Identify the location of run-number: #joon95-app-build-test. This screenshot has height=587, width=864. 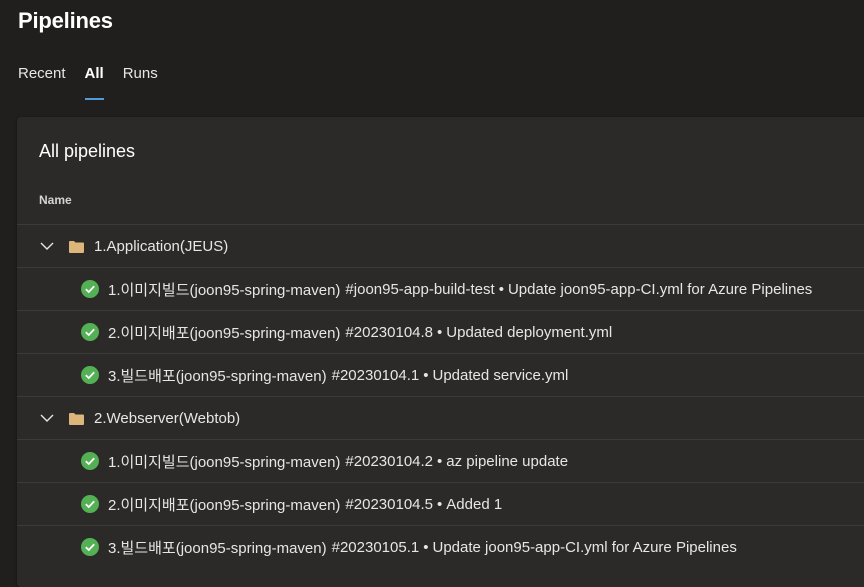
(420, 289).